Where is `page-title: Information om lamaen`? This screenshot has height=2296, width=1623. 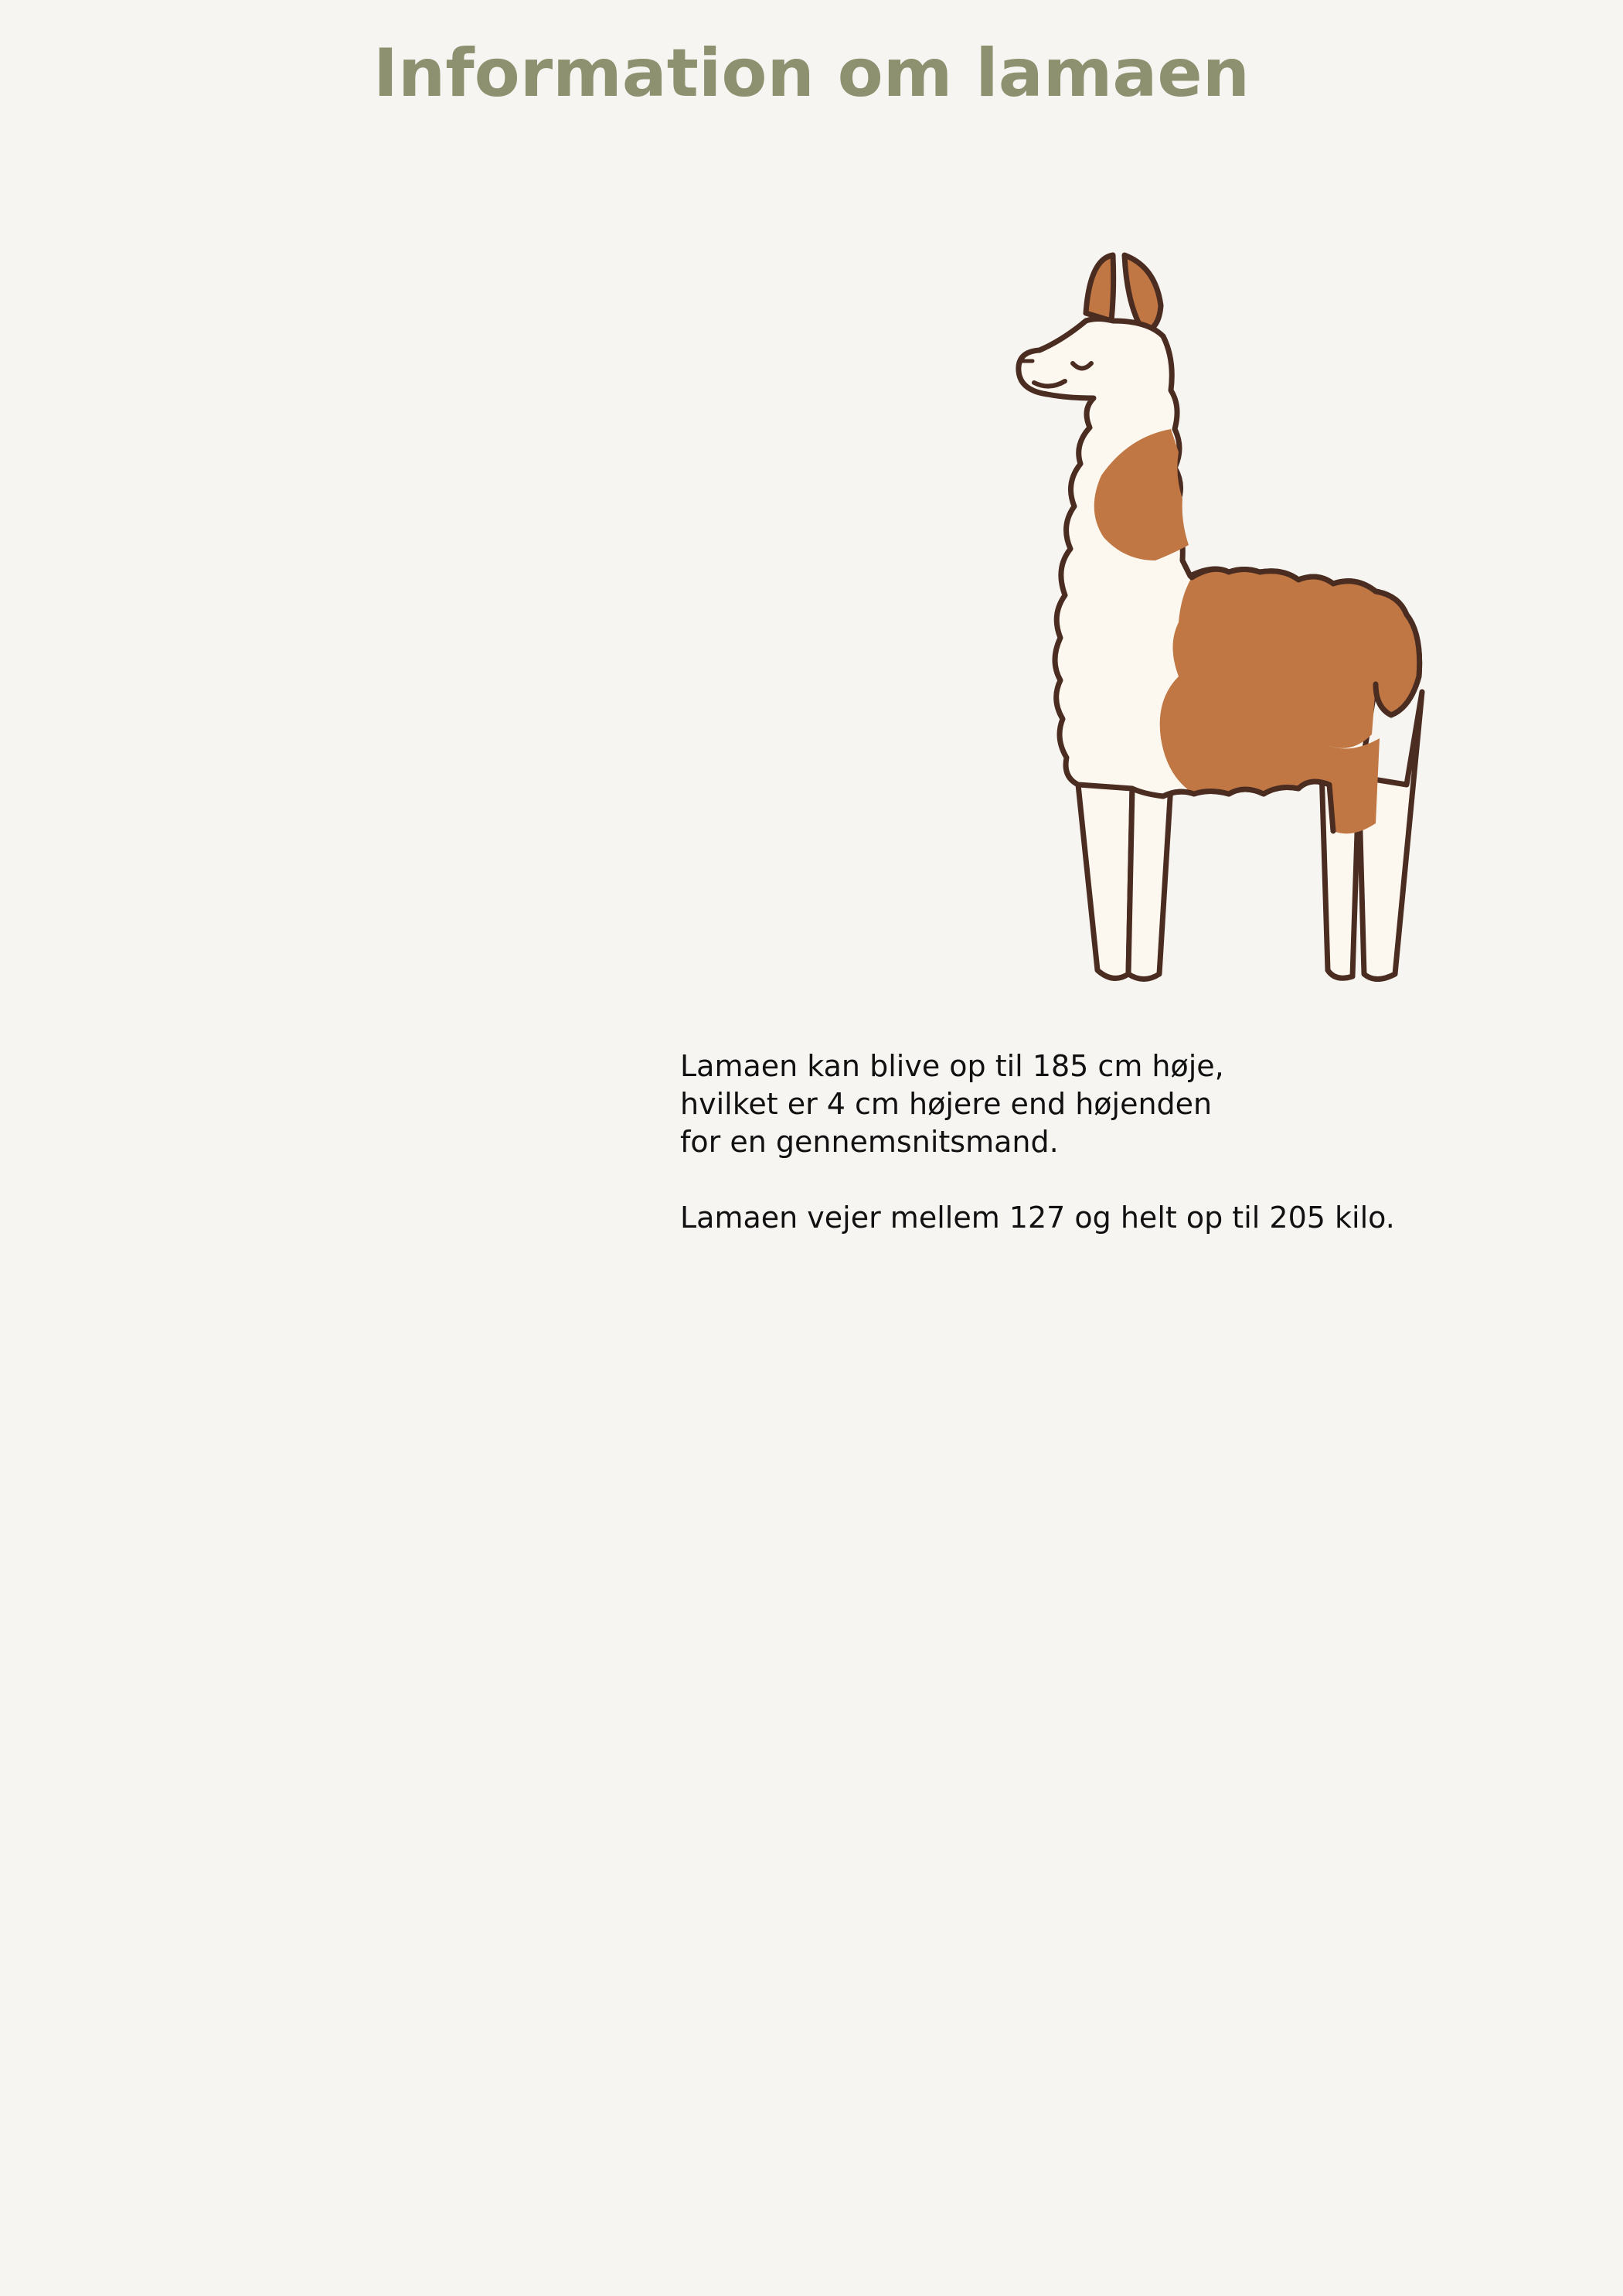
page-title: Information om lamaen is located at coordinates (811, 73).